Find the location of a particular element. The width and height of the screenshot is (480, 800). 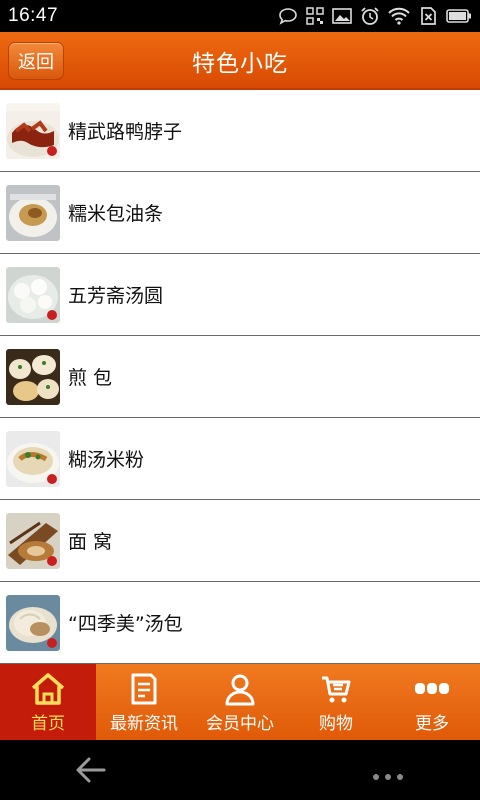

list-item: 煎 包 is located at coordinates (240, 377).